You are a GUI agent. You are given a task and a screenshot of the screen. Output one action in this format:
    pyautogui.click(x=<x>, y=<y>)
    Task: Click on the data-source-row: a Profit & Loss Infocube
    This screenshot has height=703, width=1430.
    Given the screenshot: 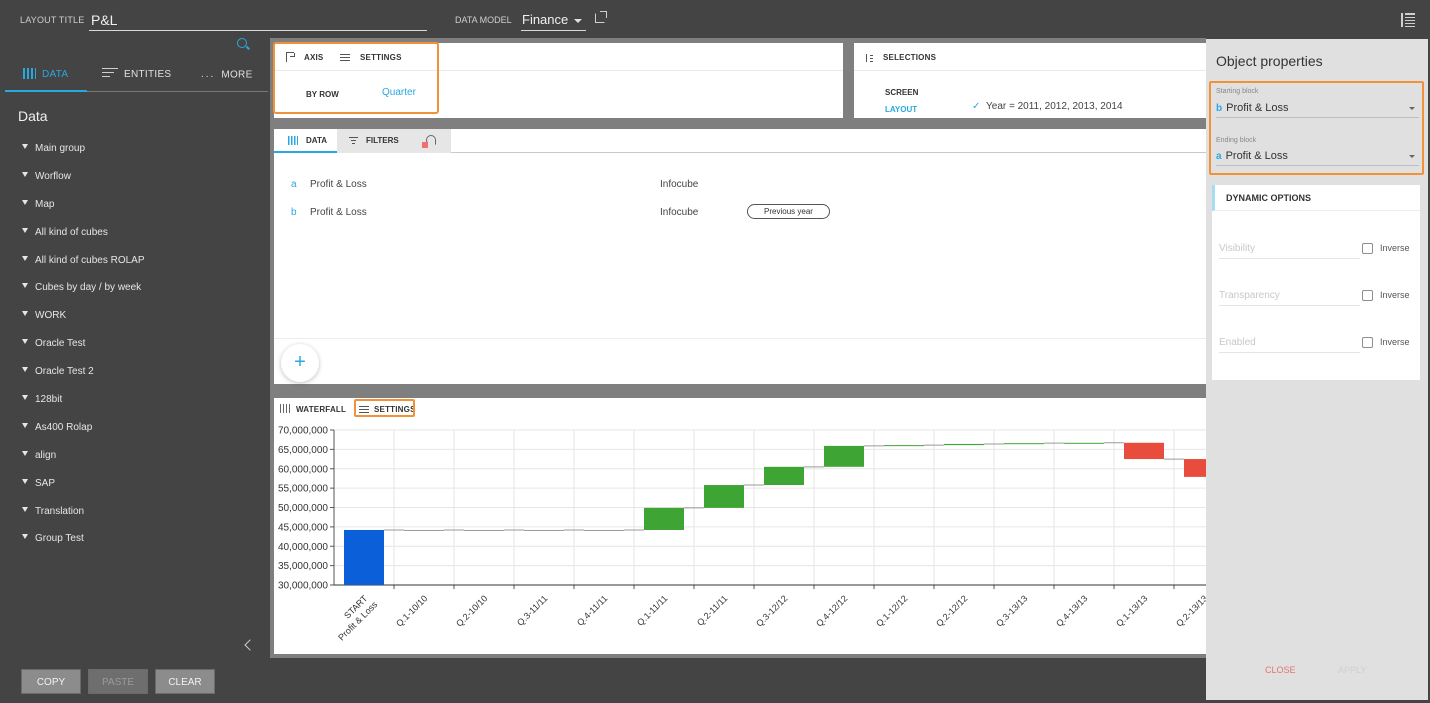 What is the action you would take?
    pyautogui.click(x=740, y=186)
    